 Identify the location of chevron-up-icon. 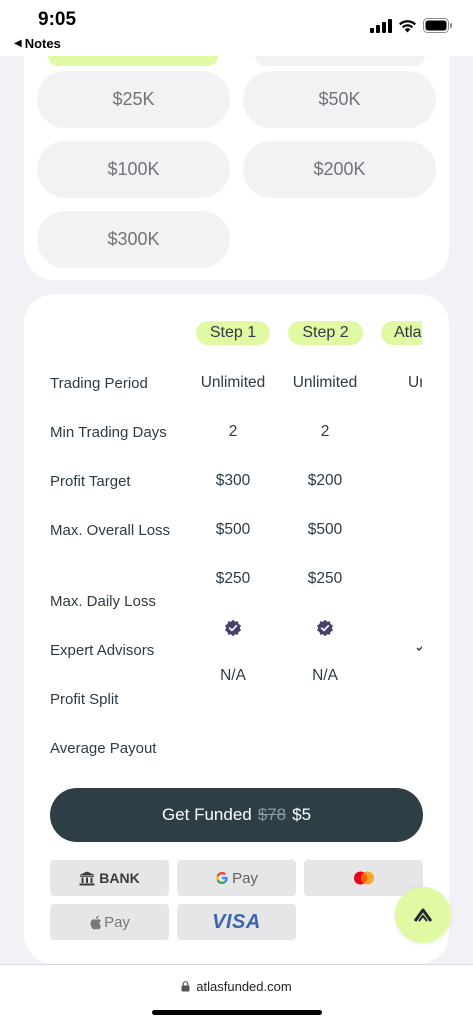
(423, 915).